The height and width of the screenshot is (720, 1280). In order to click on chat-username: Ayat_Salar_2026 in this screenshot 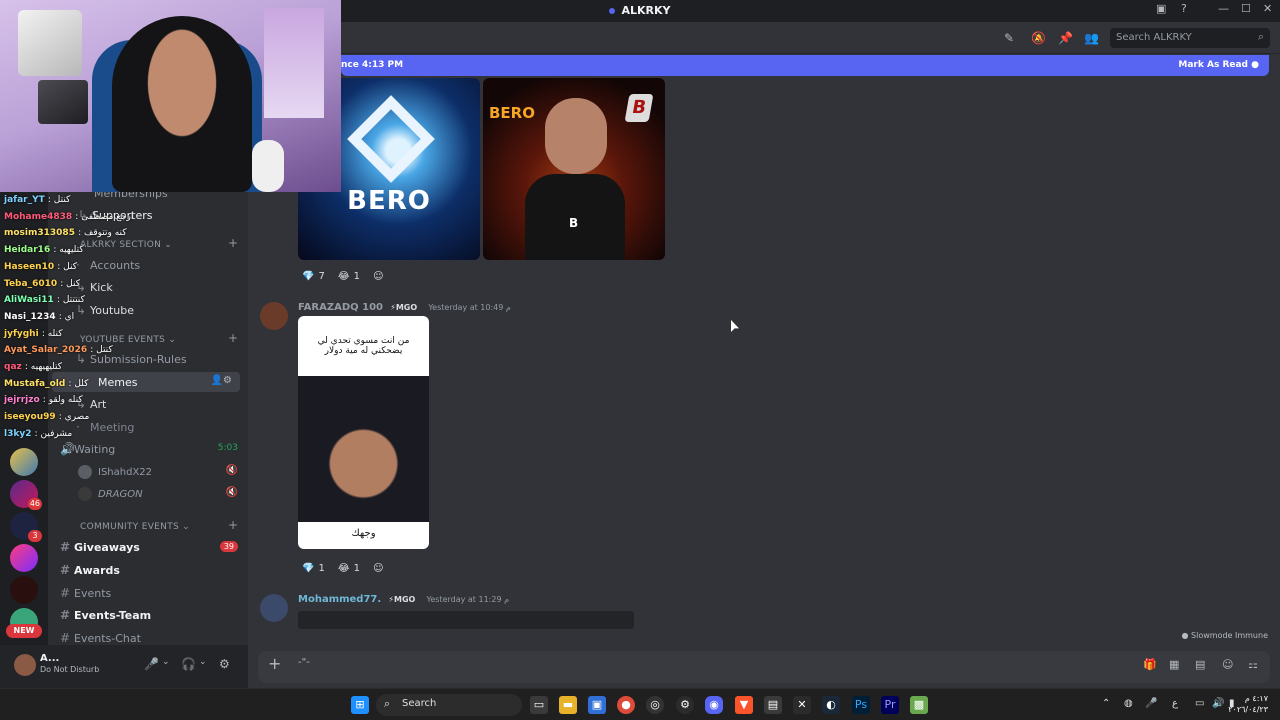, I will do `click(47, 350)`.